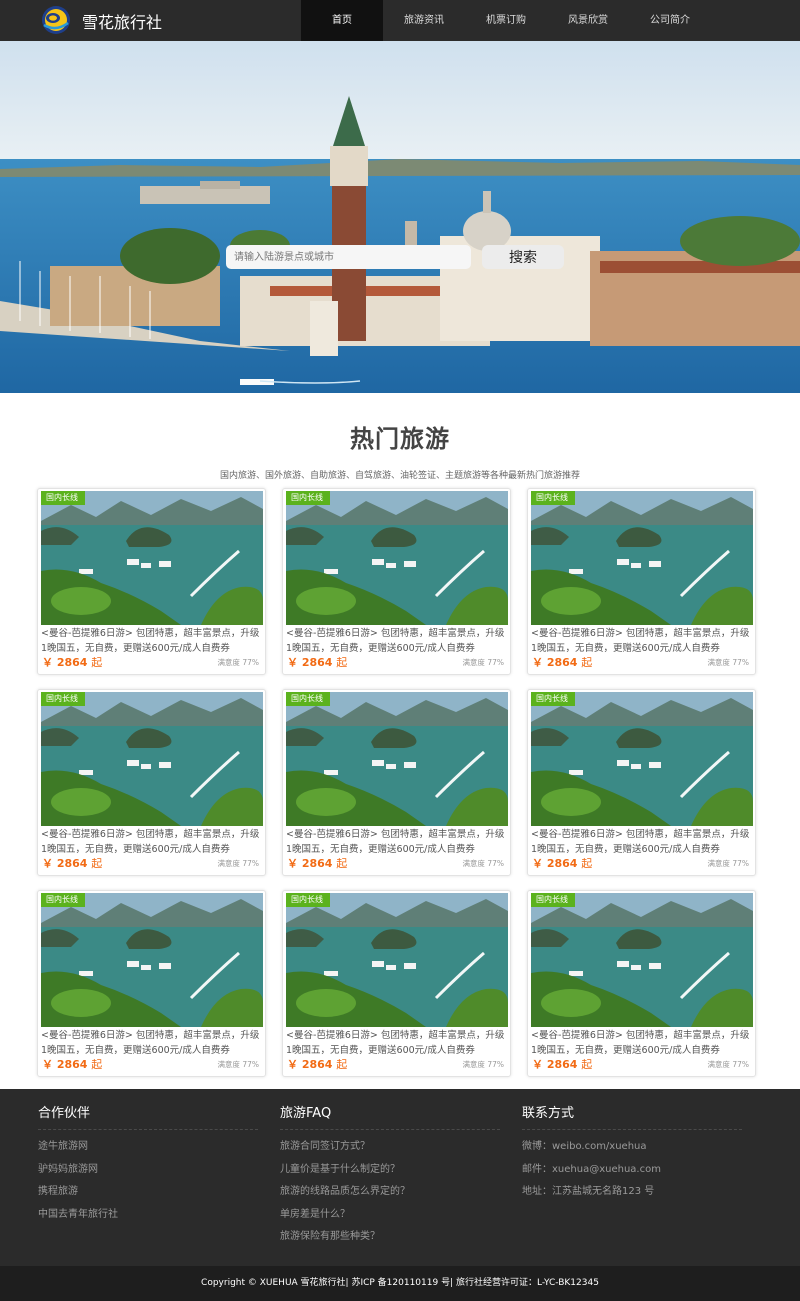  I want to click on top-header: 雪花旅行社 首页 旅游资讯 机票订购 风景欣赏 公司简介, so click(400, 20).